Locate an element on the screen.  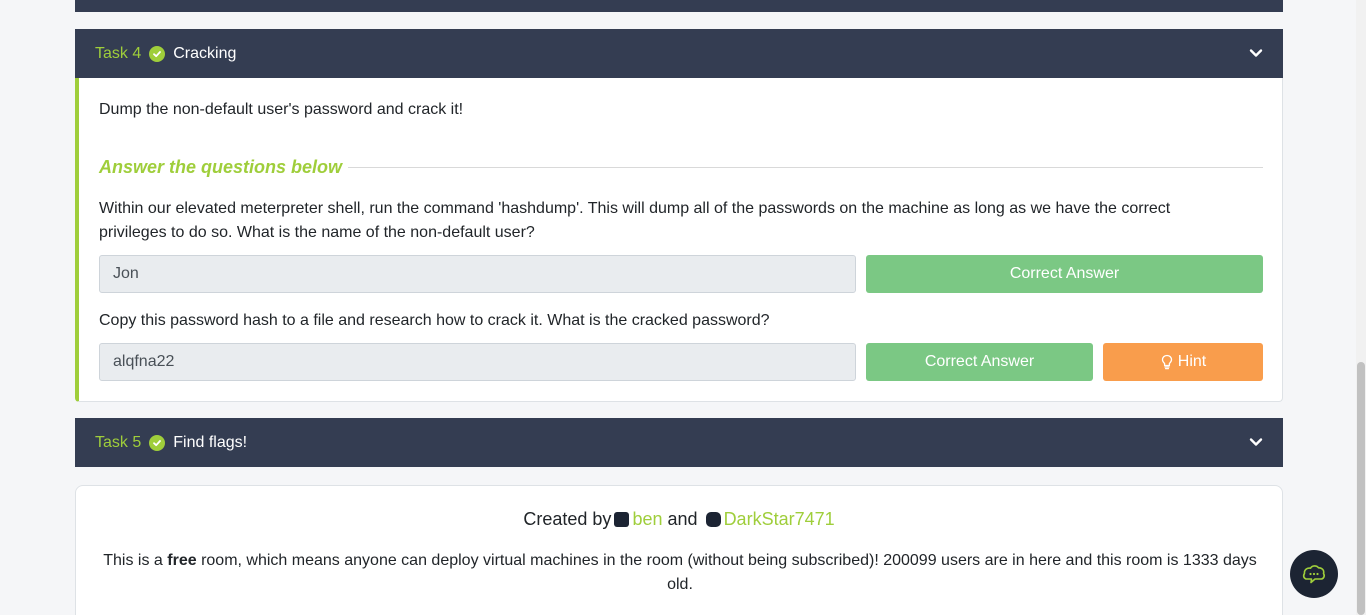
author-link-darkstar: DarkStar7471 is located at coordinates (779, 519).